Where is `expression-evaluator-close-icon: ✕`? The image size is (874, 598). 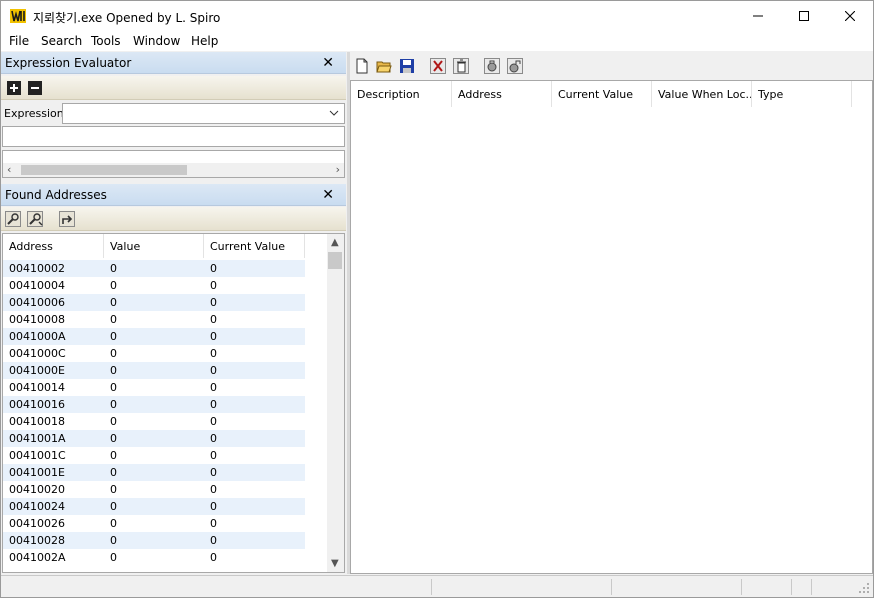 expression-evaluator-close-icon: ✕ is located at coordinates (328, 63).